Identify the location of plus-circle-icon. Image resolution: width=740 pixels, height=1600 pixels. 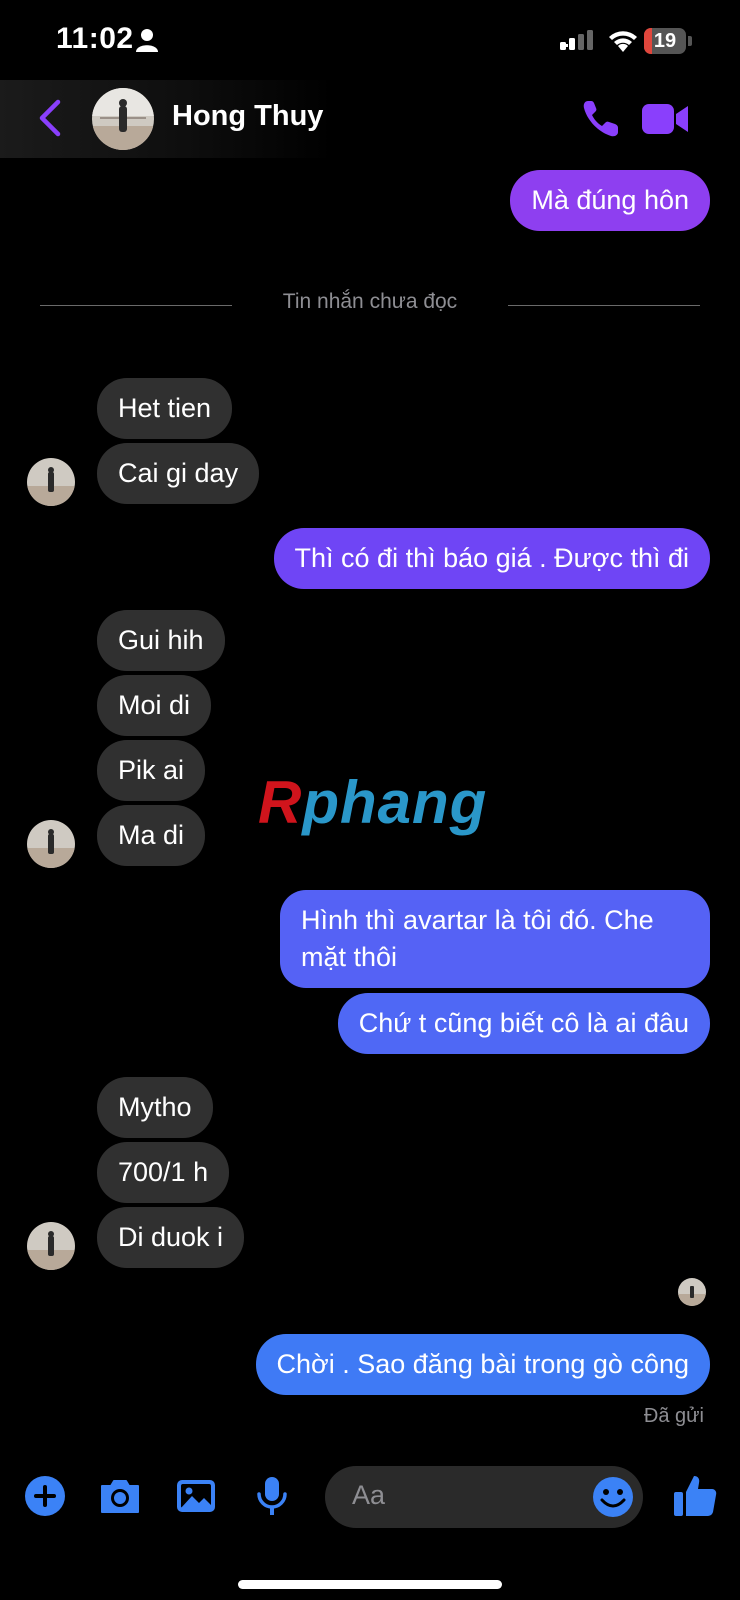
(45, 1496).